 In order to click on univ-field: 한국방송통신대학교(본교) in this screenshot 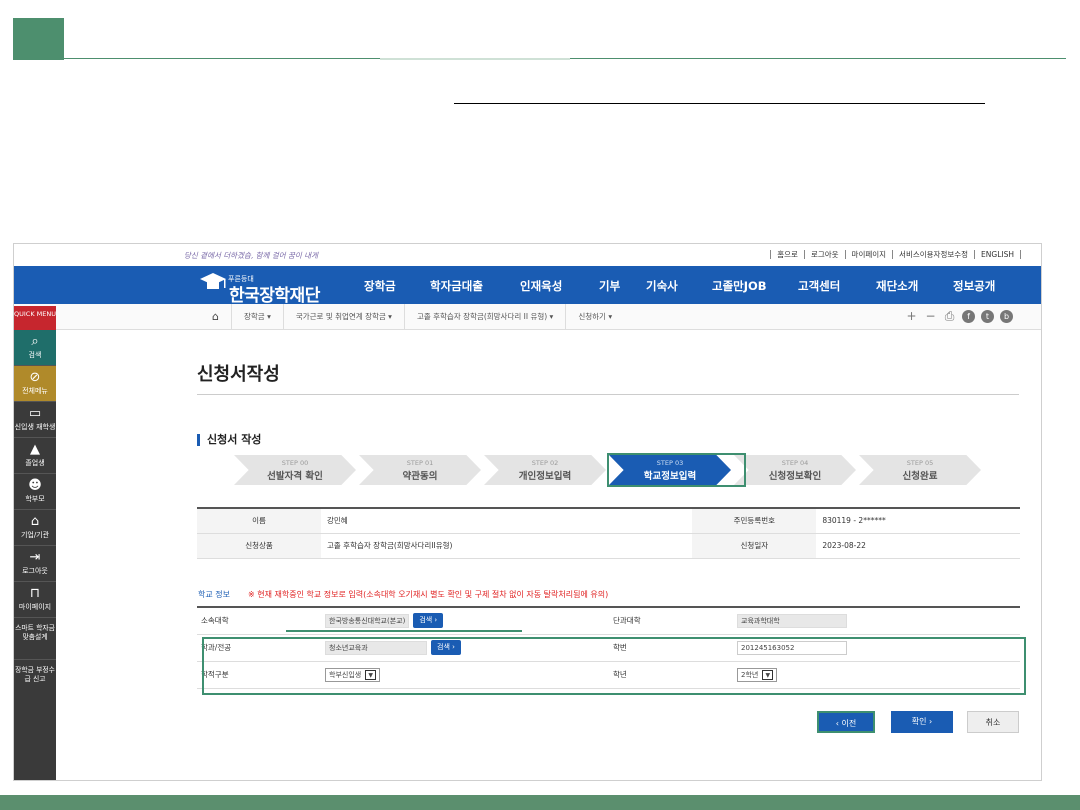, I will do `click(367, 620)`.